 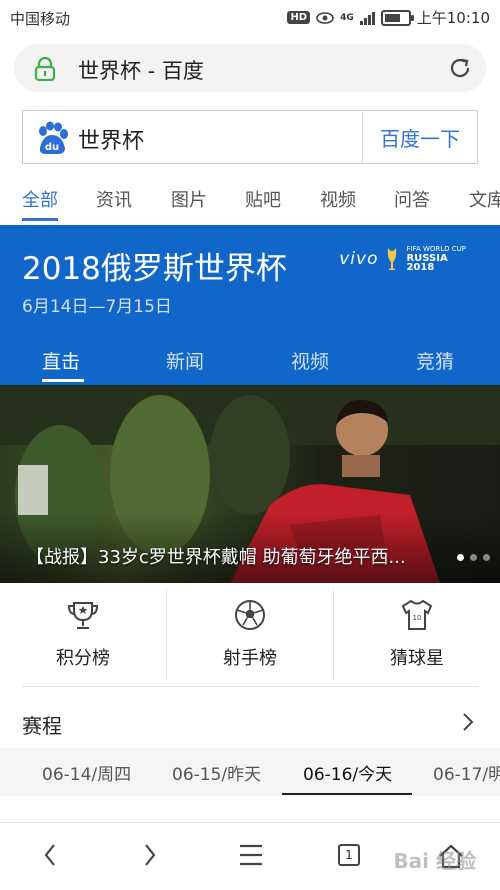 I want to click on back-icon, so click(x=50, y=855).